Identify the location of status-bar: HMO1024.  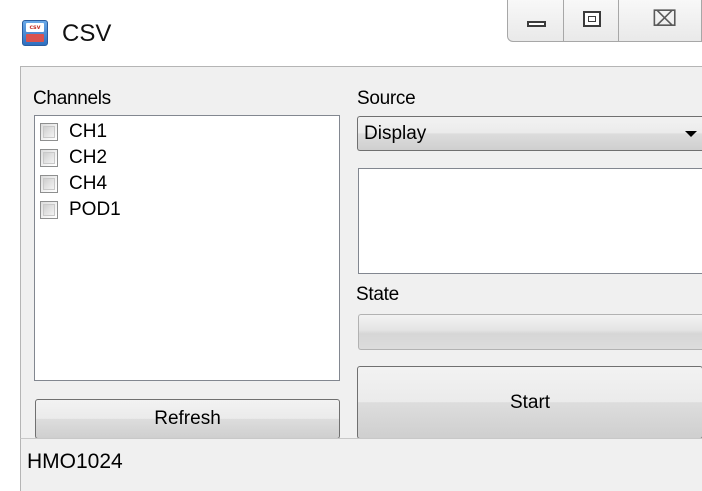
(361, 464).